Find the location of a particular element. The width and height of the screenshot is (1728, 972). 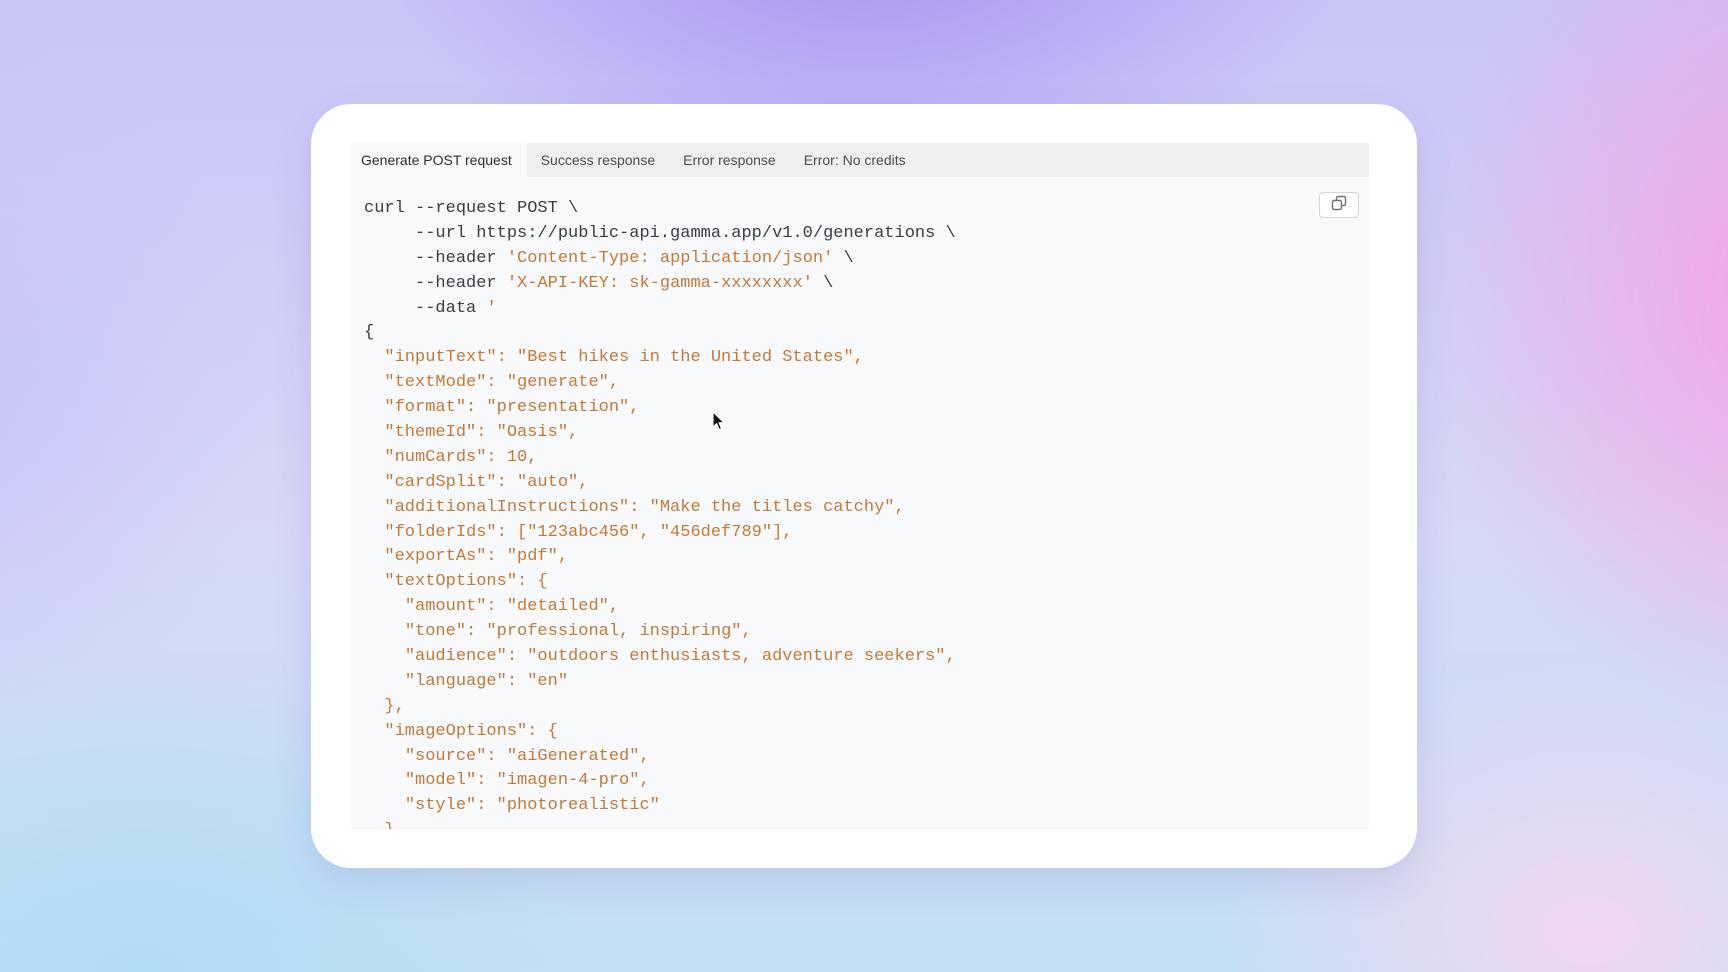

code-line: "source": "aiGenerated", is located at coordinates (660, 757).